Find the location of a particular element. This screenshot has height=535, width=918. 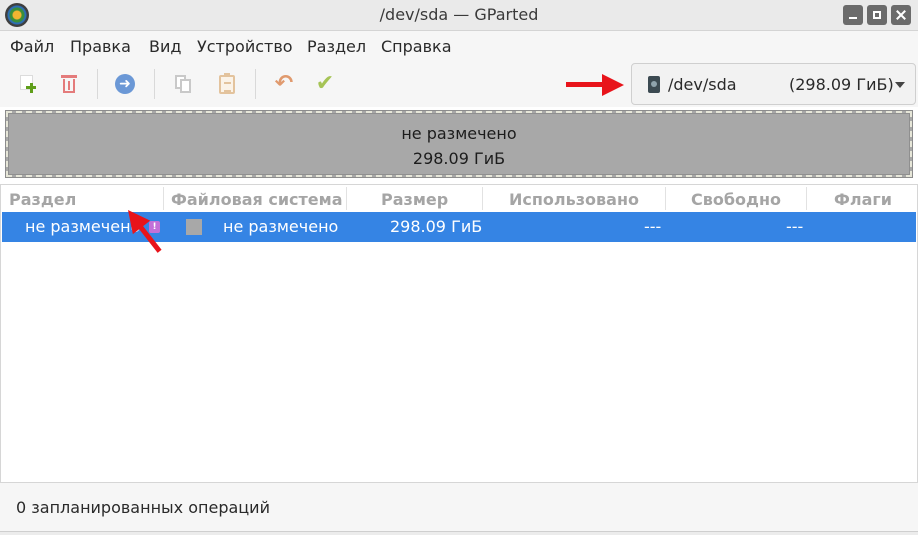

delete-icon is located at coordinates (69, 84).